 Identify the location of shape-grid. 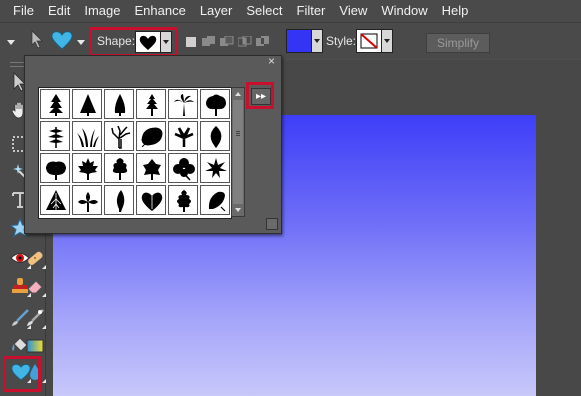
(135, 153).